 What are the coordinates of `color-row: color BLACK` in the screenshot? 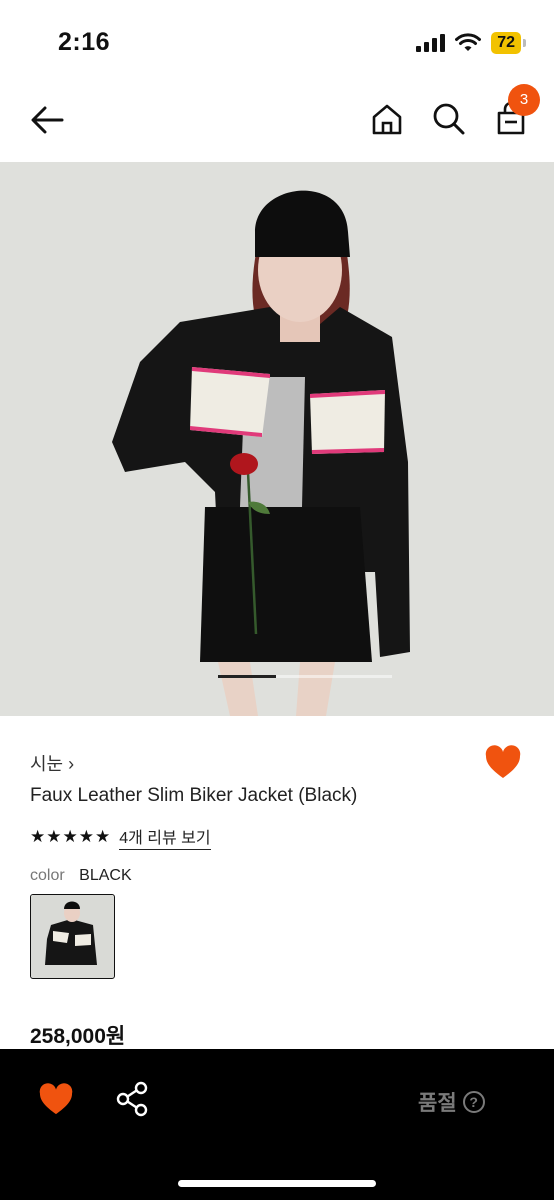 It's located at (81, 876).